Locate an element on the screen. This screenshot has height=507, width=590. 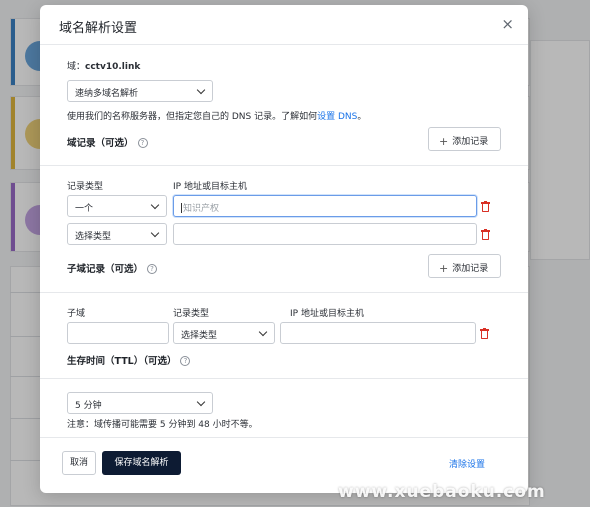
text-cursor is located at coordinates (181, 208).